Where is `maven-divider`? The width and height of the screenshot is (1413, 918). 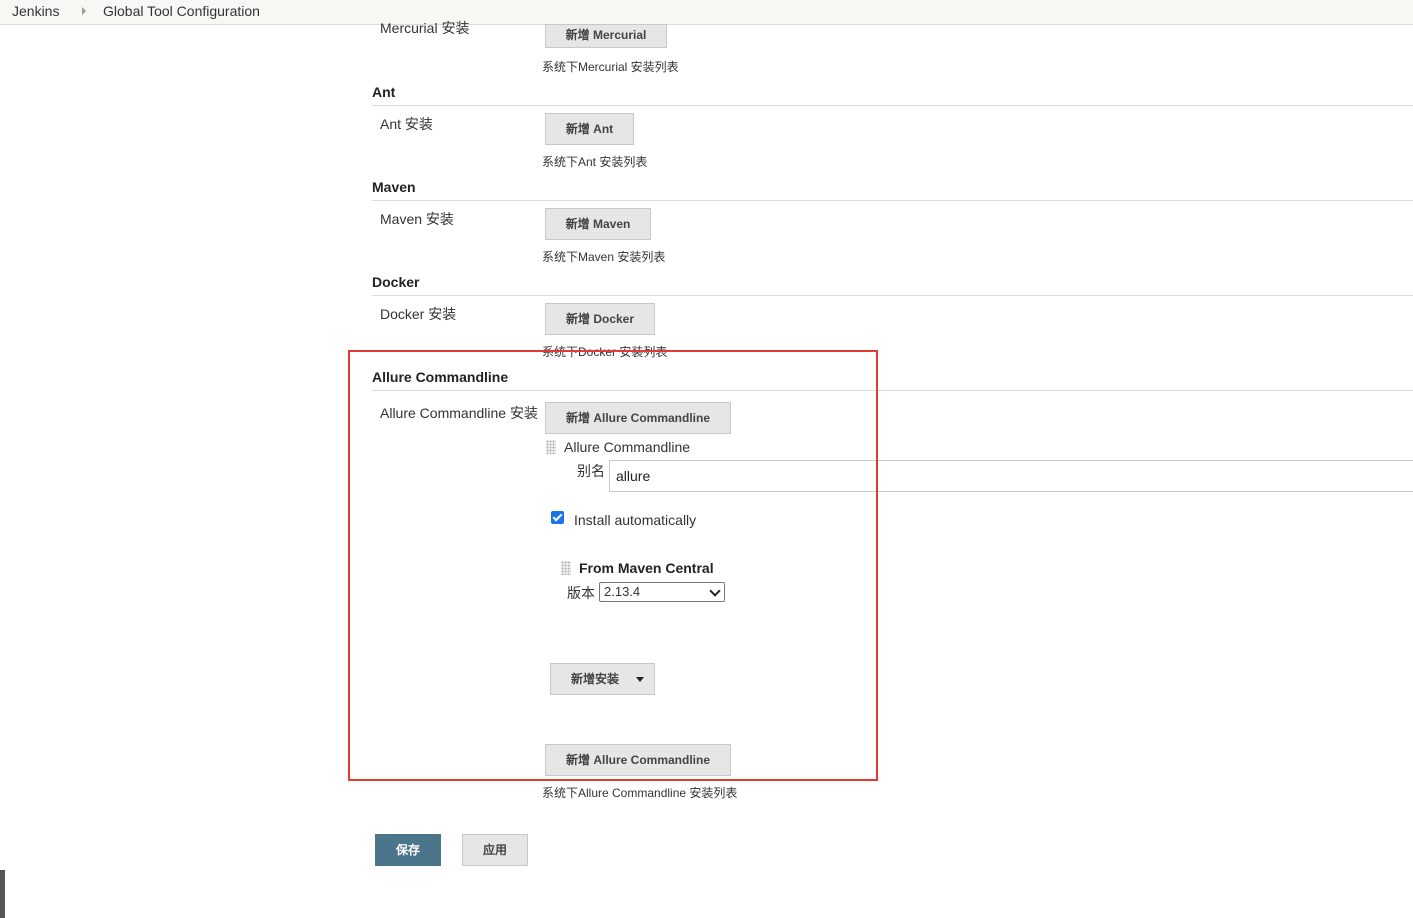
maven-divider is located at coordinates (892, 200).